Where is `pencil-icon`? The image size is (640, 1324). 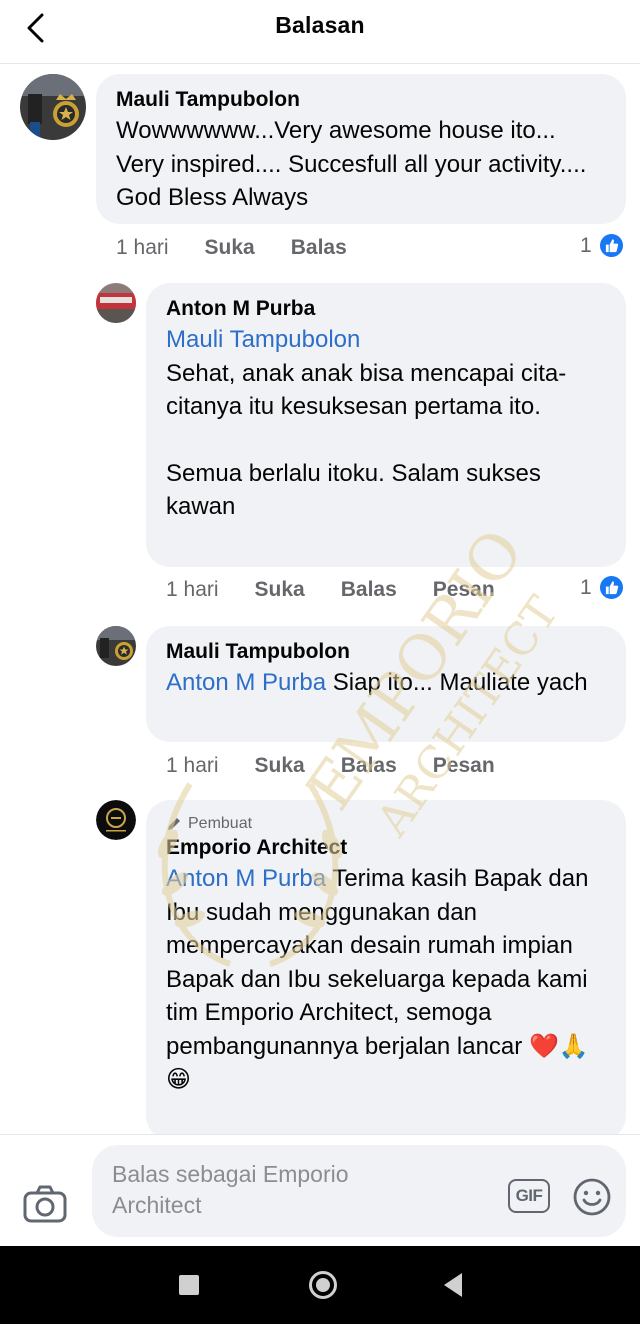
pencil-icon is located at coordinates (174, 824).